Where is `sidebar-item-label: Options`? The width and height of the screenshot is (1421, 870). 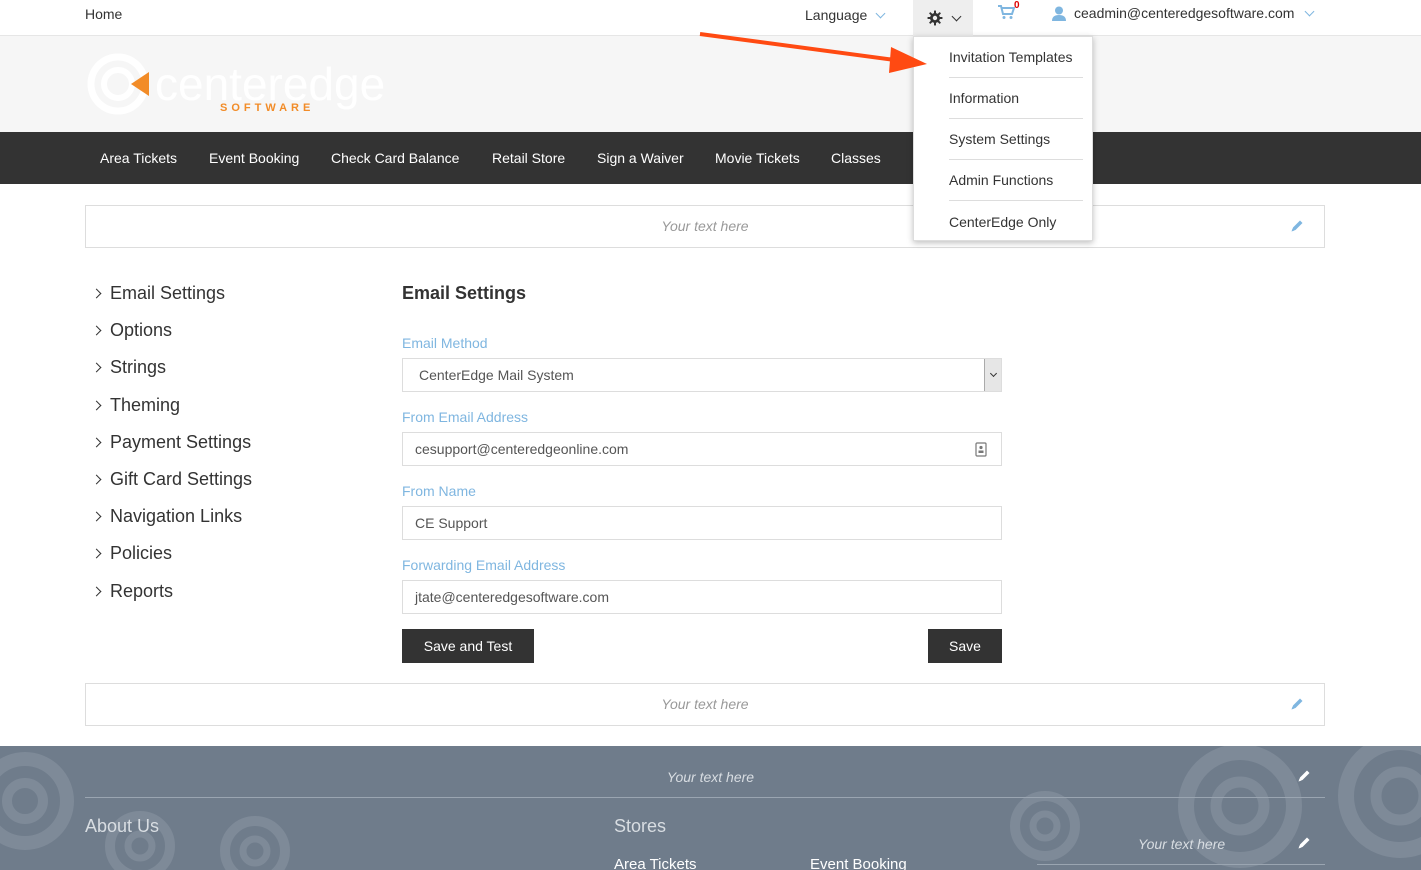 sidebar-item-label: Options is located at coordinates (141, 330).